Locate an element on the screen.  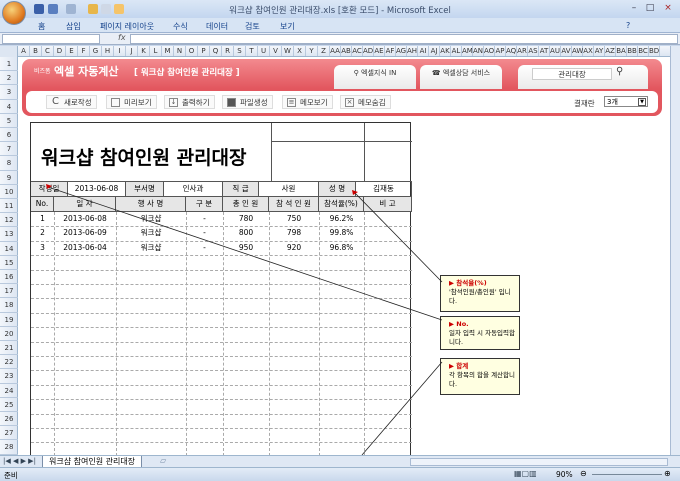
row-header: 3 is located at coordinates (9, 92).